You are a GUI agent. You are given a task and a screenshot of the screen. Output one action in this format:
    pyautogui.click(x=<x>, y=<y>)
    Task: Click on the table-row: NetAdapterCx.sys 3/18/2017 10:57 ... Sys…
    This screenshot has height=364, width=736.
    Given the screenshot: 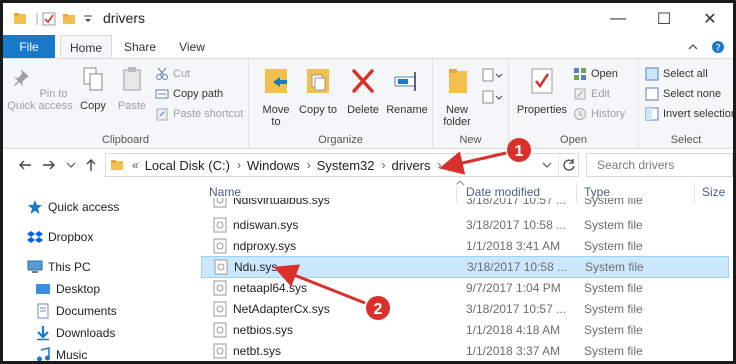 What is the action you would take?
    pyautogui.click(x=465, y=309)
    